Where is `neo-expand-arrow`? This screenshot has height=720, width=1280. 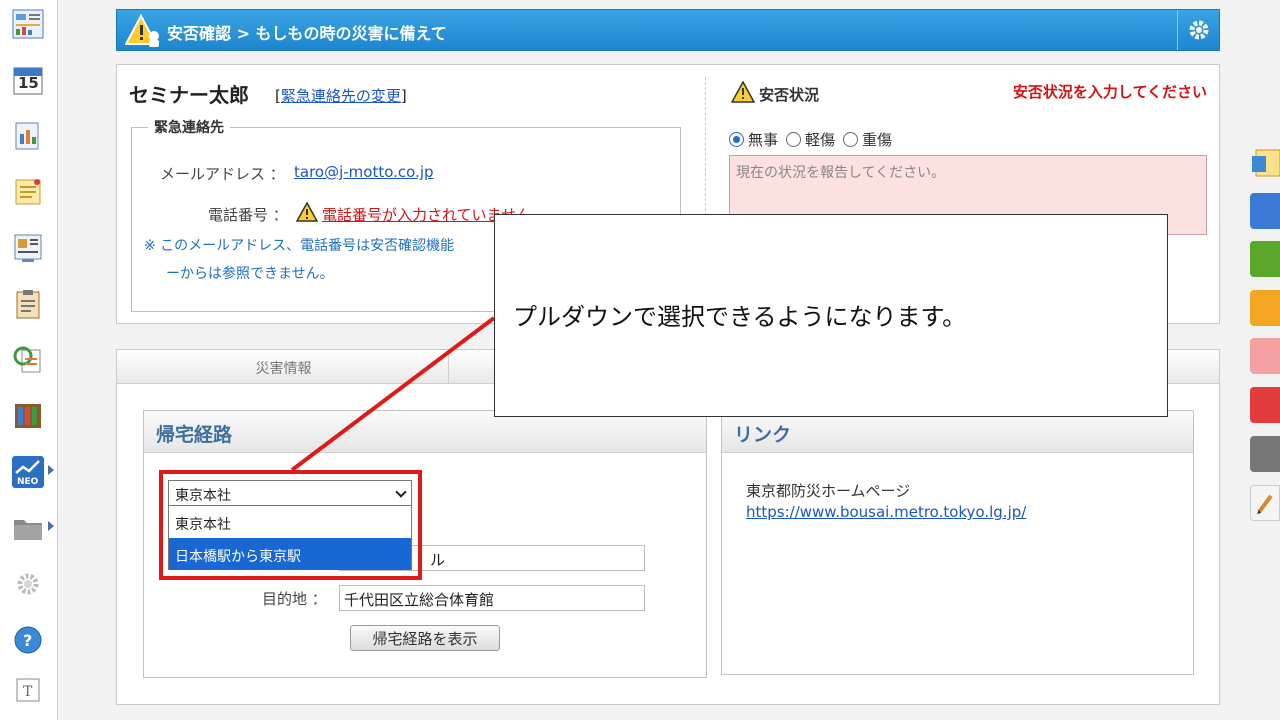 neo-expand-arrow is located at coordinates (51, 470).